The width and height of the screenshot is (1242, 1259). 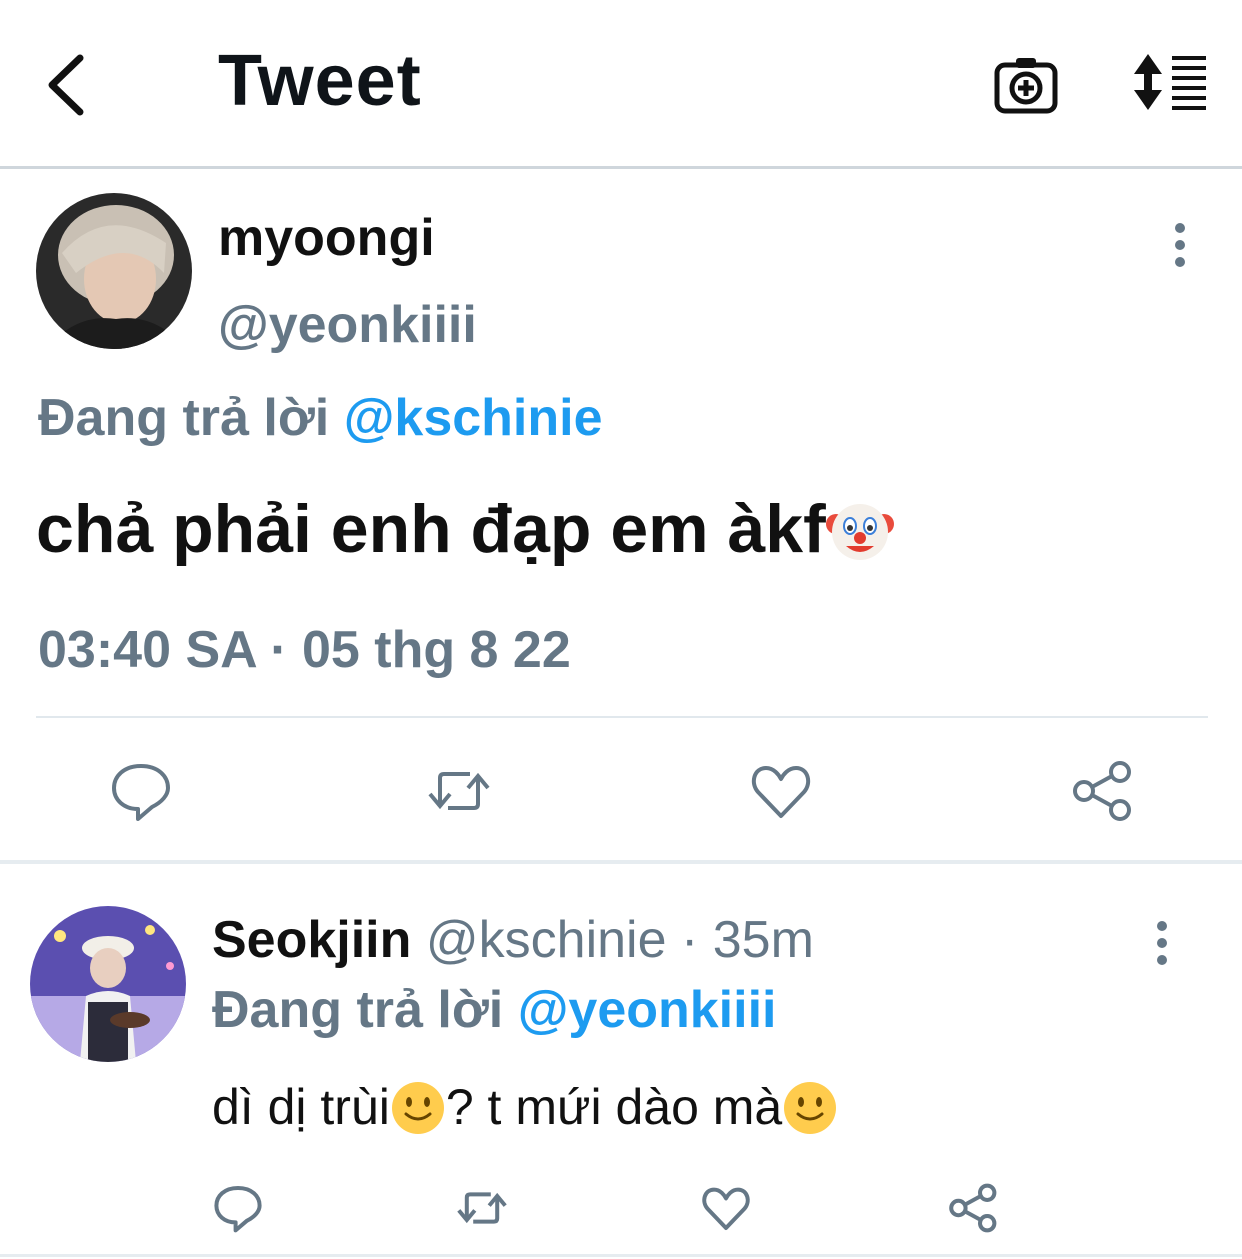 I want to click on replying-to-mention: @kschinie, so click(x=473, y=418).